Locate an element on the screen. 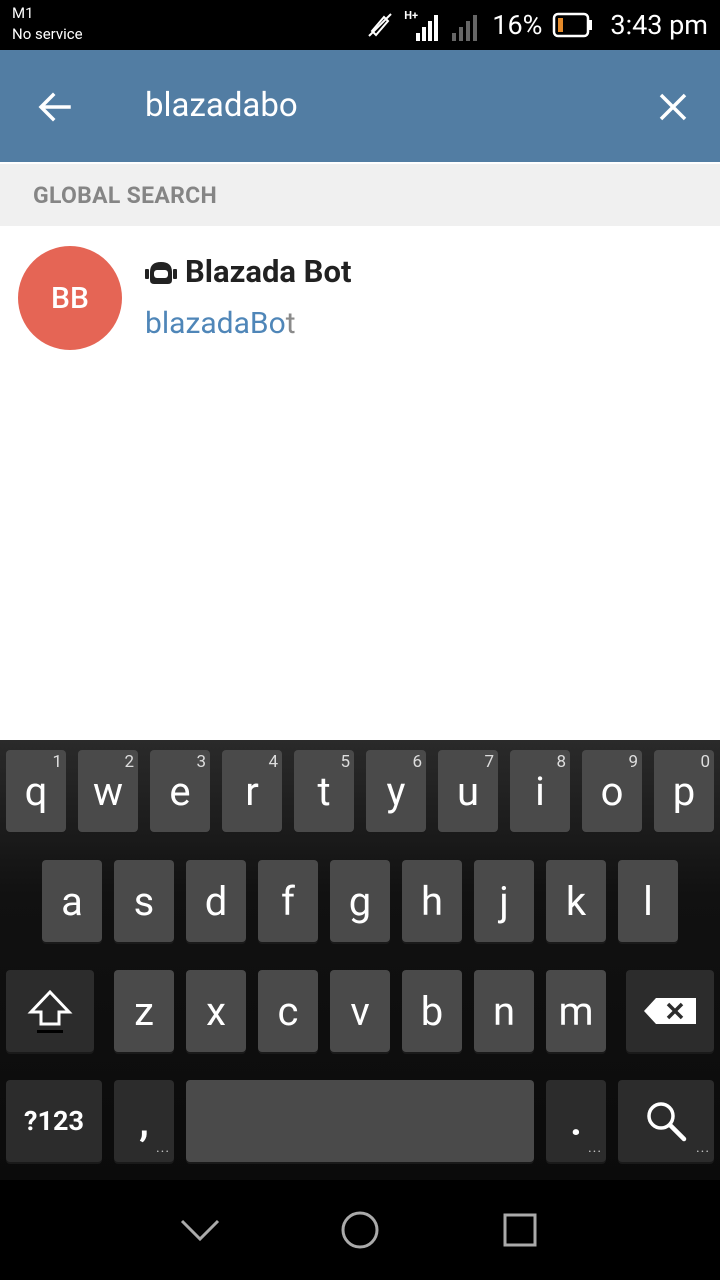 The height and width of the screenshot is (1280, 720). key-label: i is located at coordinates (540, 791).